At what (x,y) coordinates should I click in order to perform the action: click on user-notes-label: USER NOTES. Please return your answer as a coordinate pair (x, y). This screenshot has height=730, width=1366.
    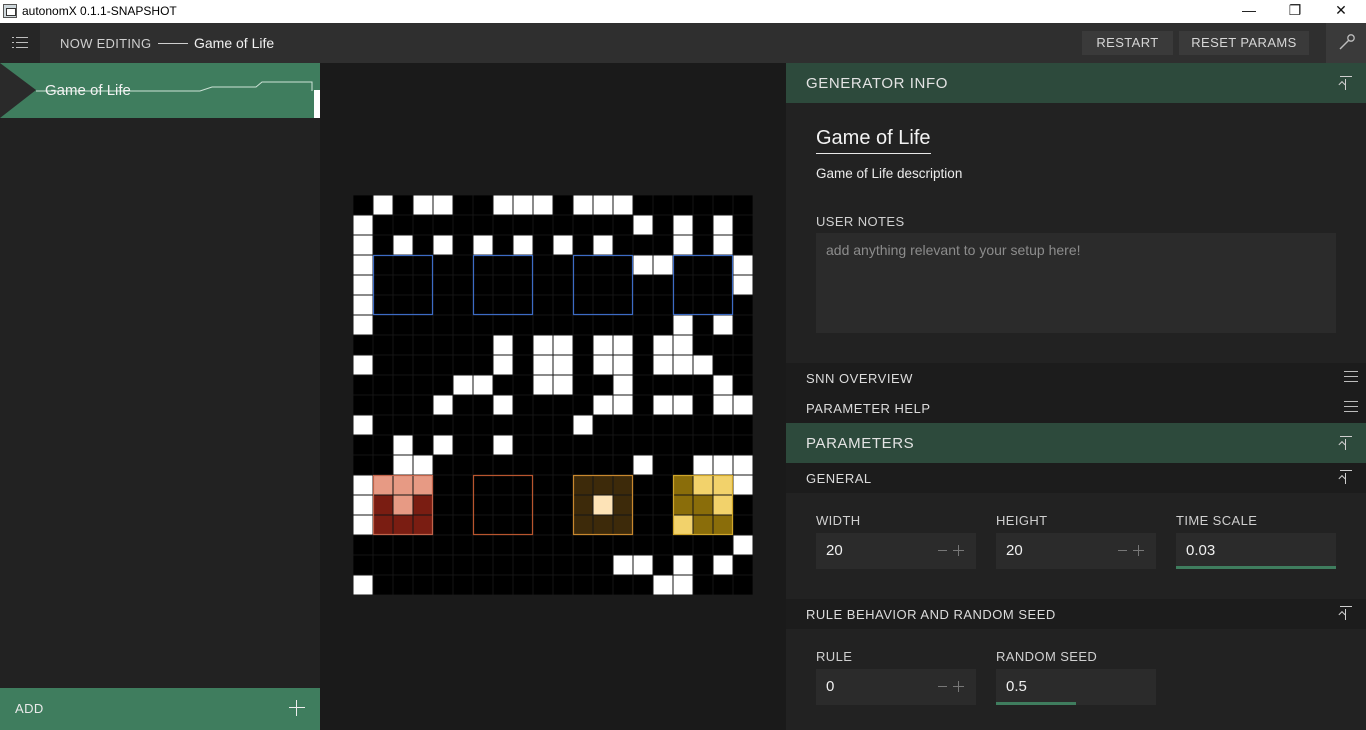
    Looking at the image, I should click on (860, 221).